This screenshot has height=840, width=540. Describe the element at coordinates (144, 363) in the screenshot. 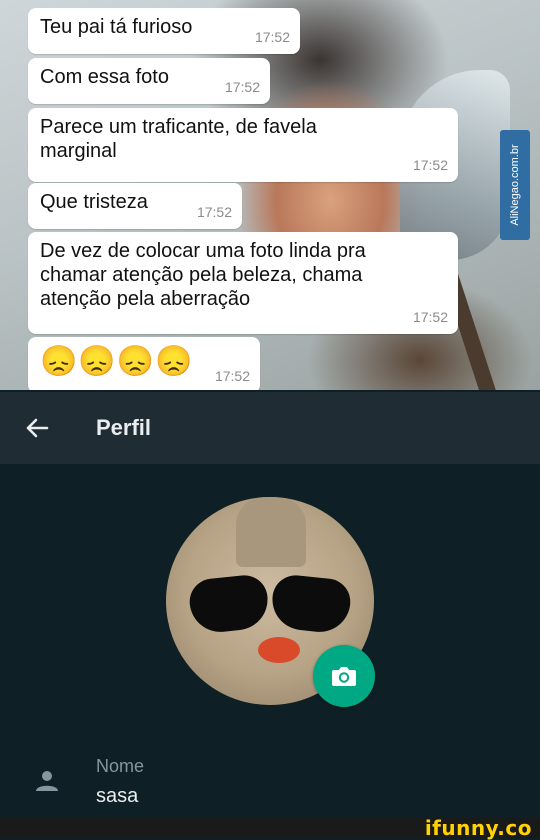

I see `message-bubble: 😞😞😞😞 17:52` at that location.